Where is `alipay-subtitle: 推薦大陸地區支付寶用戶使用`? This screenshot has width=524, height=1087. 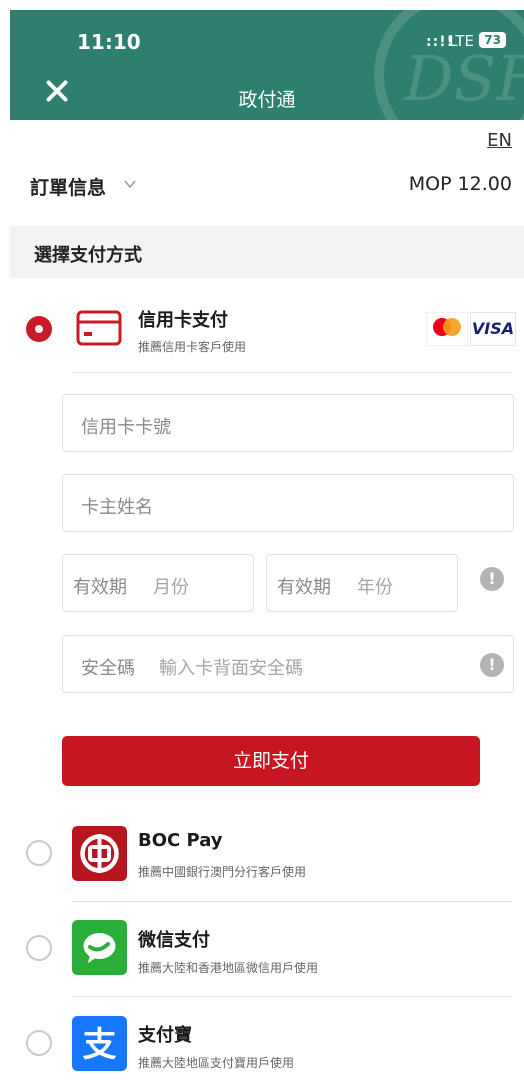
alipay-subtitle: 推薦大陸地區支付寶用戶使用 is located at coordinates (216, 1063).